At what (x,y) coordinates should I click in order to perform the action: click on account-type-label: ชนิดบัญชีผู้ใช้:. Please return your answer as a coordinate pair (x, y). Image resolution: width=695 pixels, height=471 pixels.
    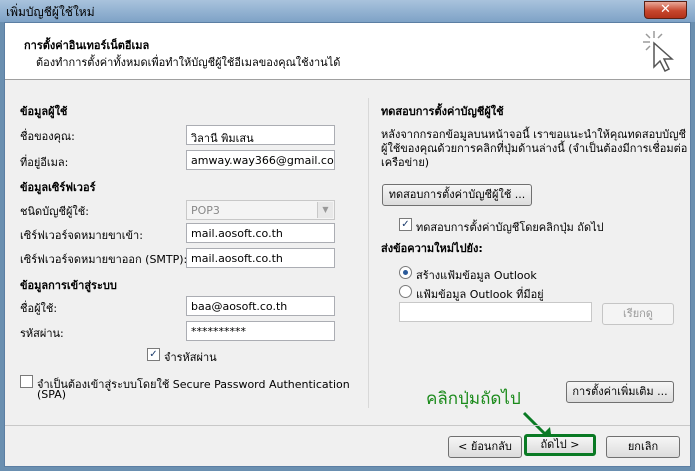
    Looking at the image, I should click on (54, 211).